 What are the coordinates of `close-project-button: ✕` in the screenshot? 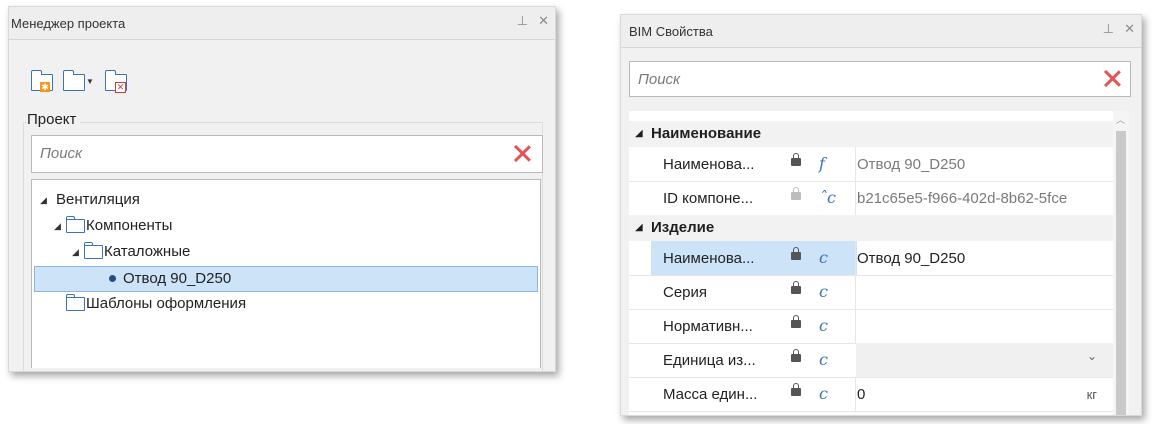 It's located at (117, 82).